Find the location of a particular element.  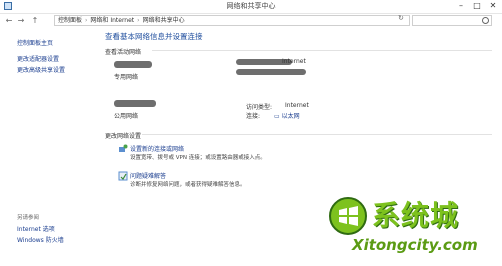

see-also-heading: 另请参阅 is located at coordinates (28, 218).